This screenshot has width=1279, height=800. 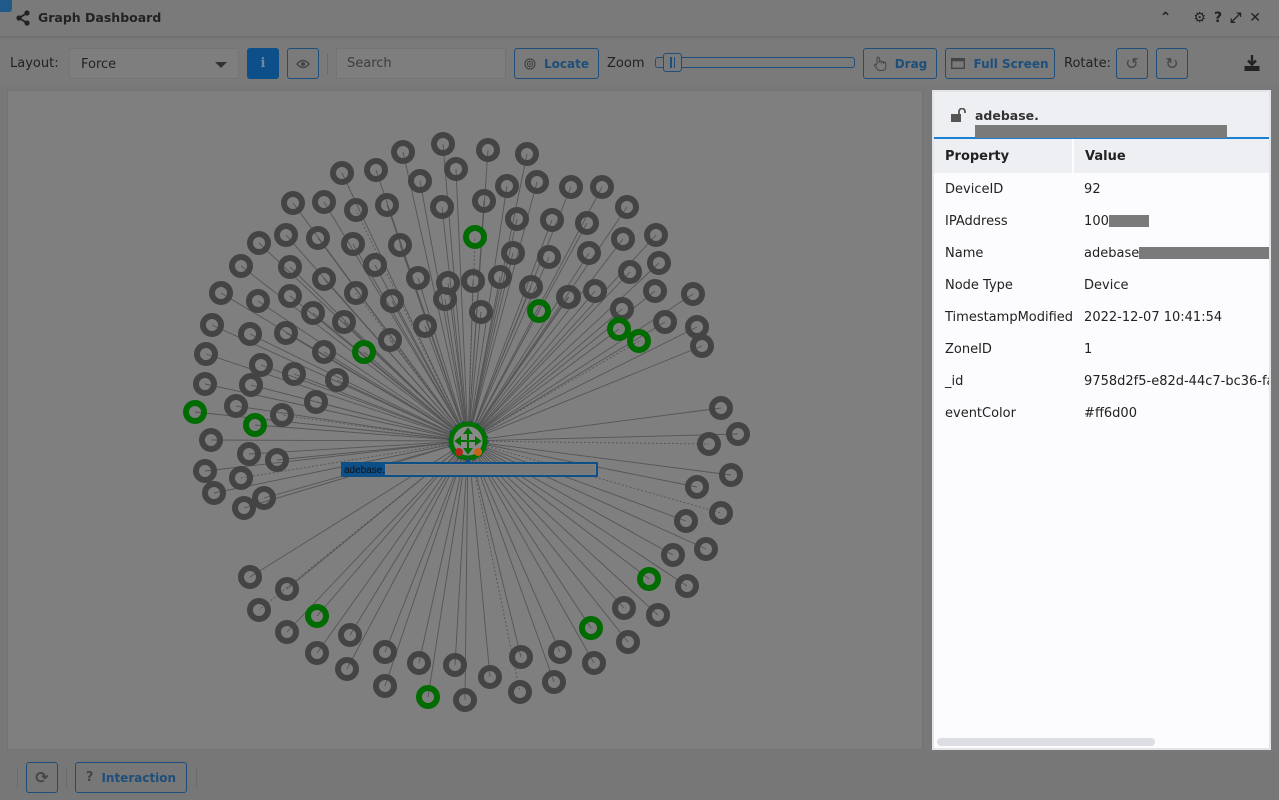 What do you see at coordinates (99, 64) in the screenshot?
I see `layout-select-value: Force` at bounding box center [99, 64].